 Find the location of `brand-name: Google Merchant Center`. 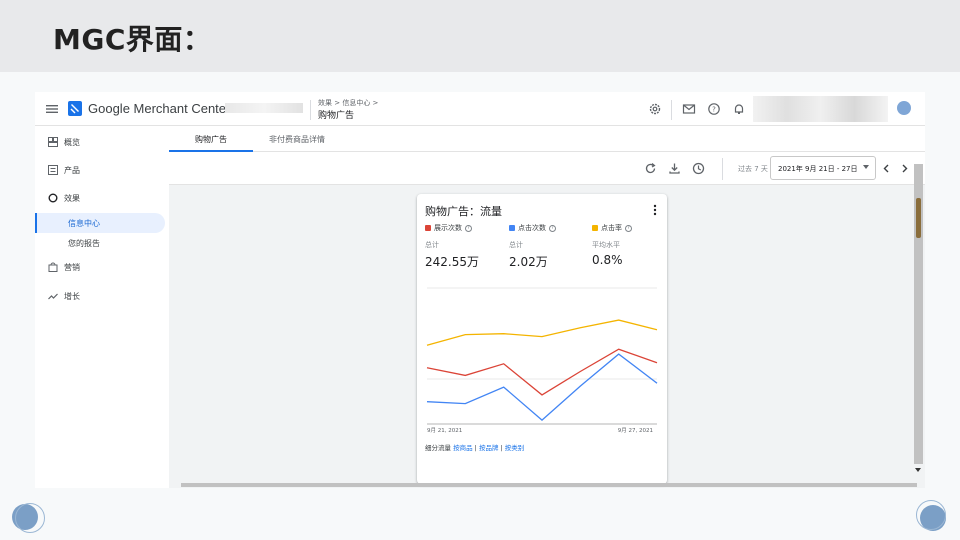

brand-name: Google Merchant Center is located at coordinates (159, 108).